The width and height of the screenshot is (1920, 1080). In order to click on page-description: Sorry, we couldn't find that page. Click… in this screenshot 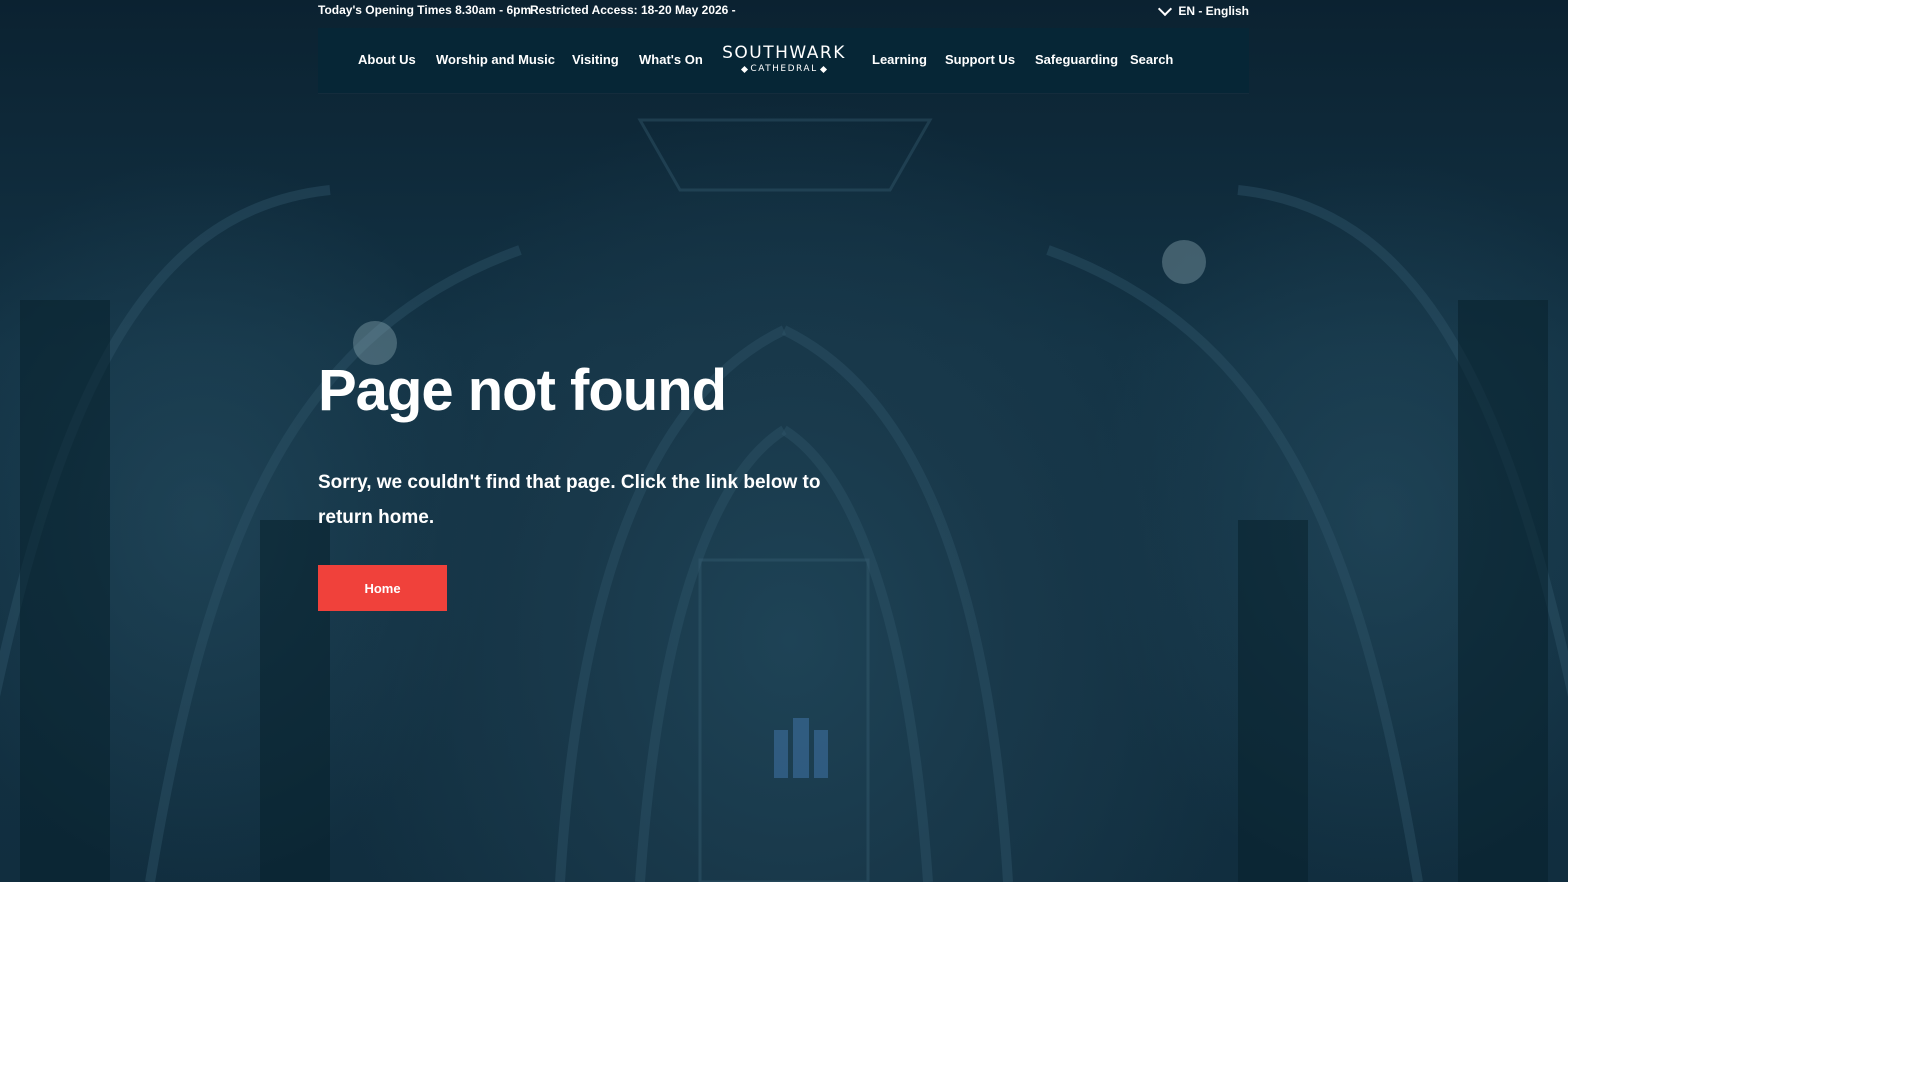, I will do `click(569, 500)`.